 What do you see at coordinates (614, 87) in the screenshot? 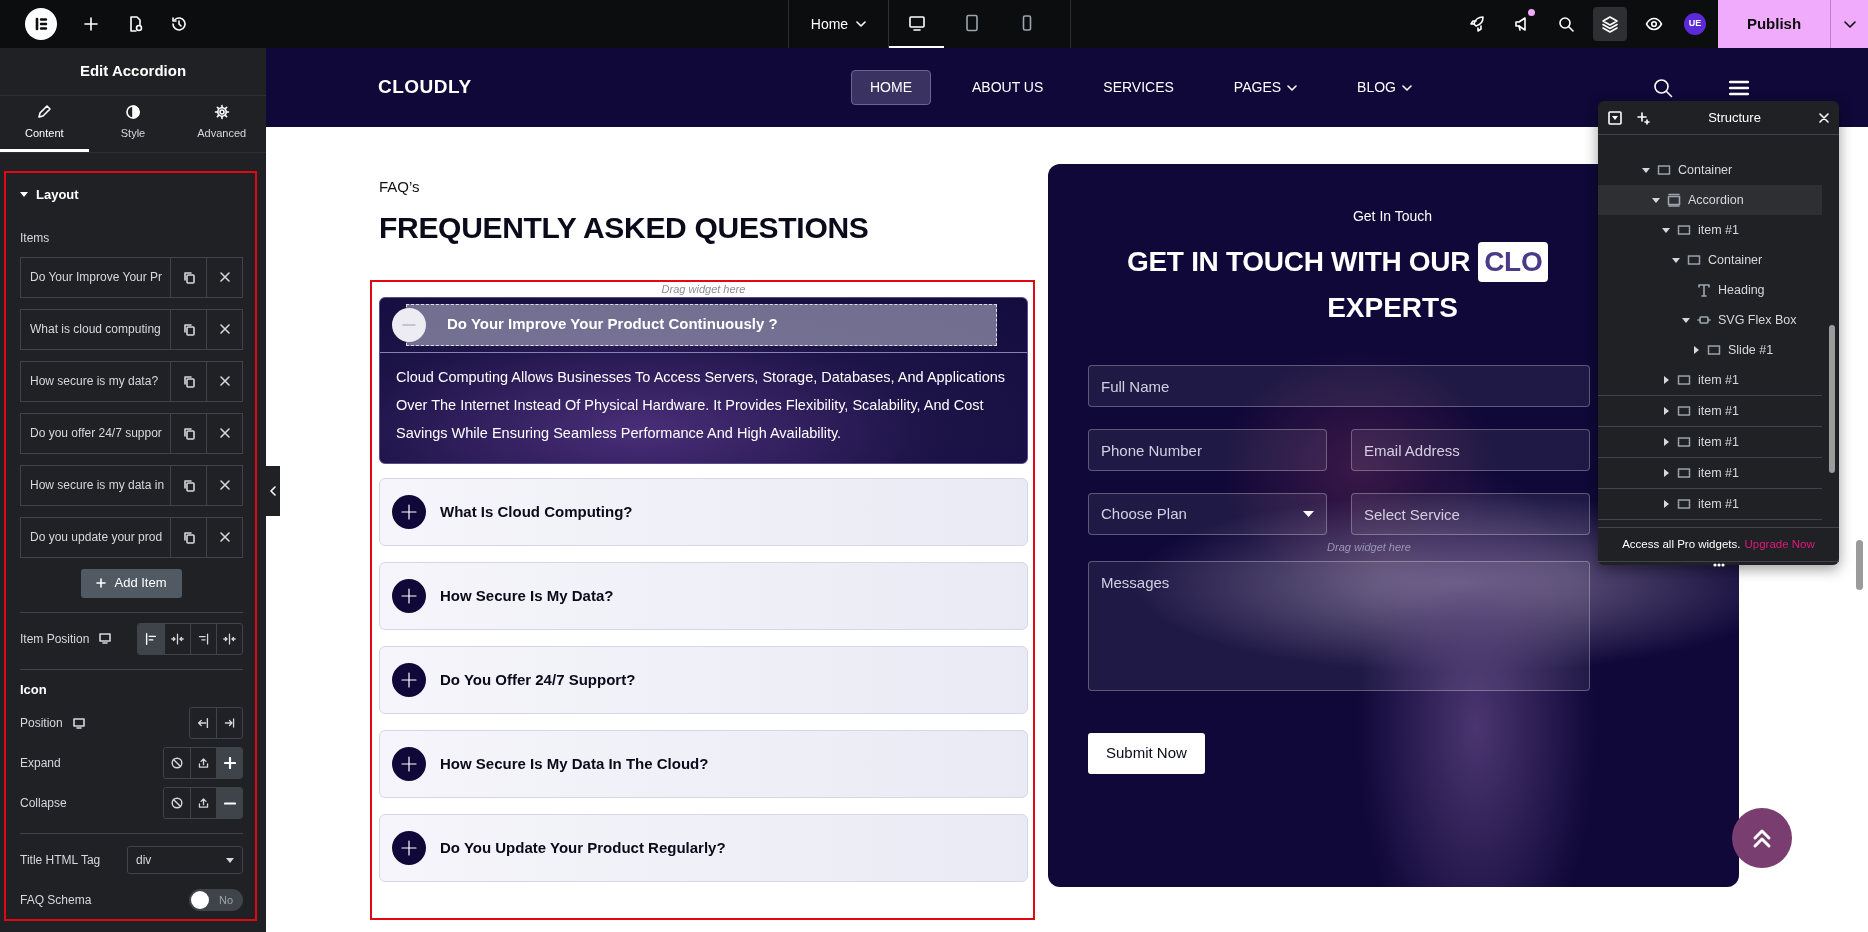
I see `site-logo: CLOUDLY` at bounding box center [614, 87].